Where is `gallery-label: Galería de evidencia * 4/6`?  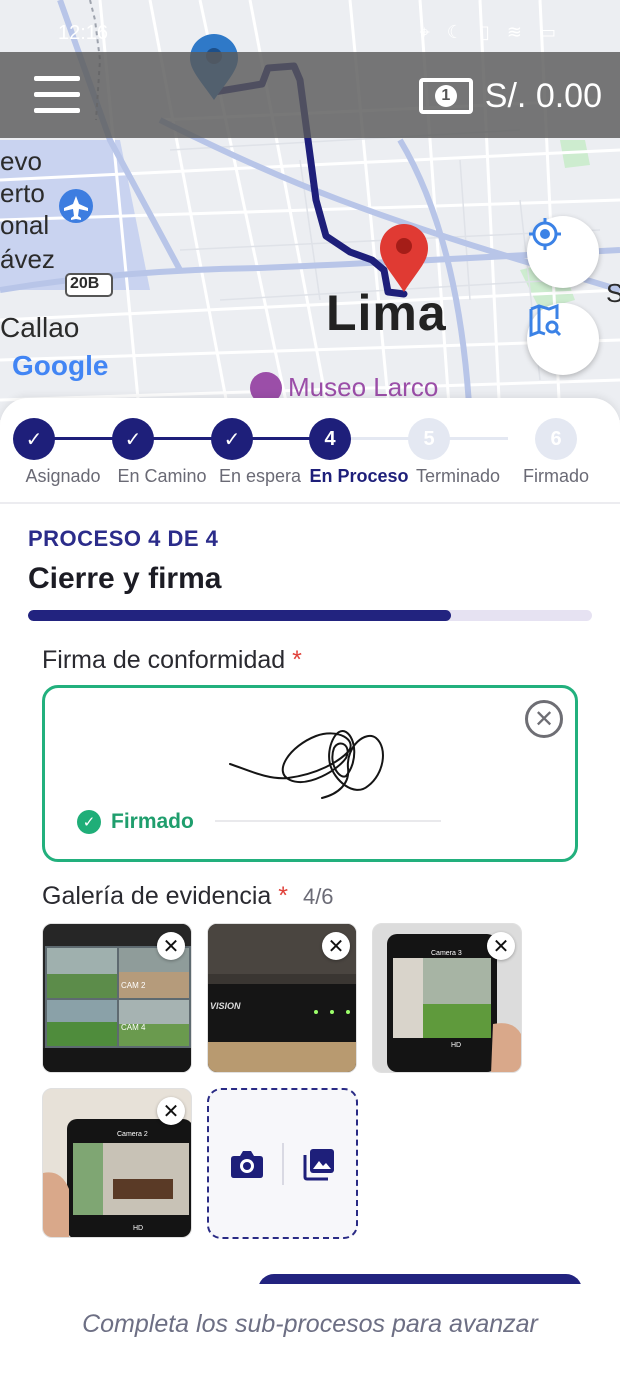
gallery-label: Galería de evidencia * 4/6 is located at coordinates (188, 896).